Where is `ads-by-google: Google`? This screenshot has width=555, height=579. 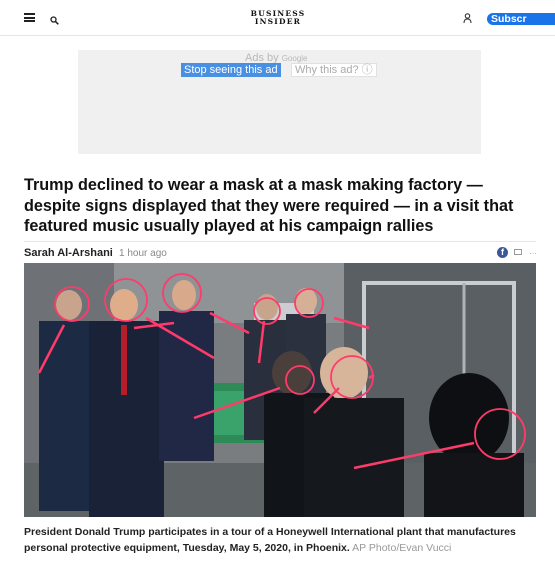
ads-by-google: Google is located at coordinates (294, 58).